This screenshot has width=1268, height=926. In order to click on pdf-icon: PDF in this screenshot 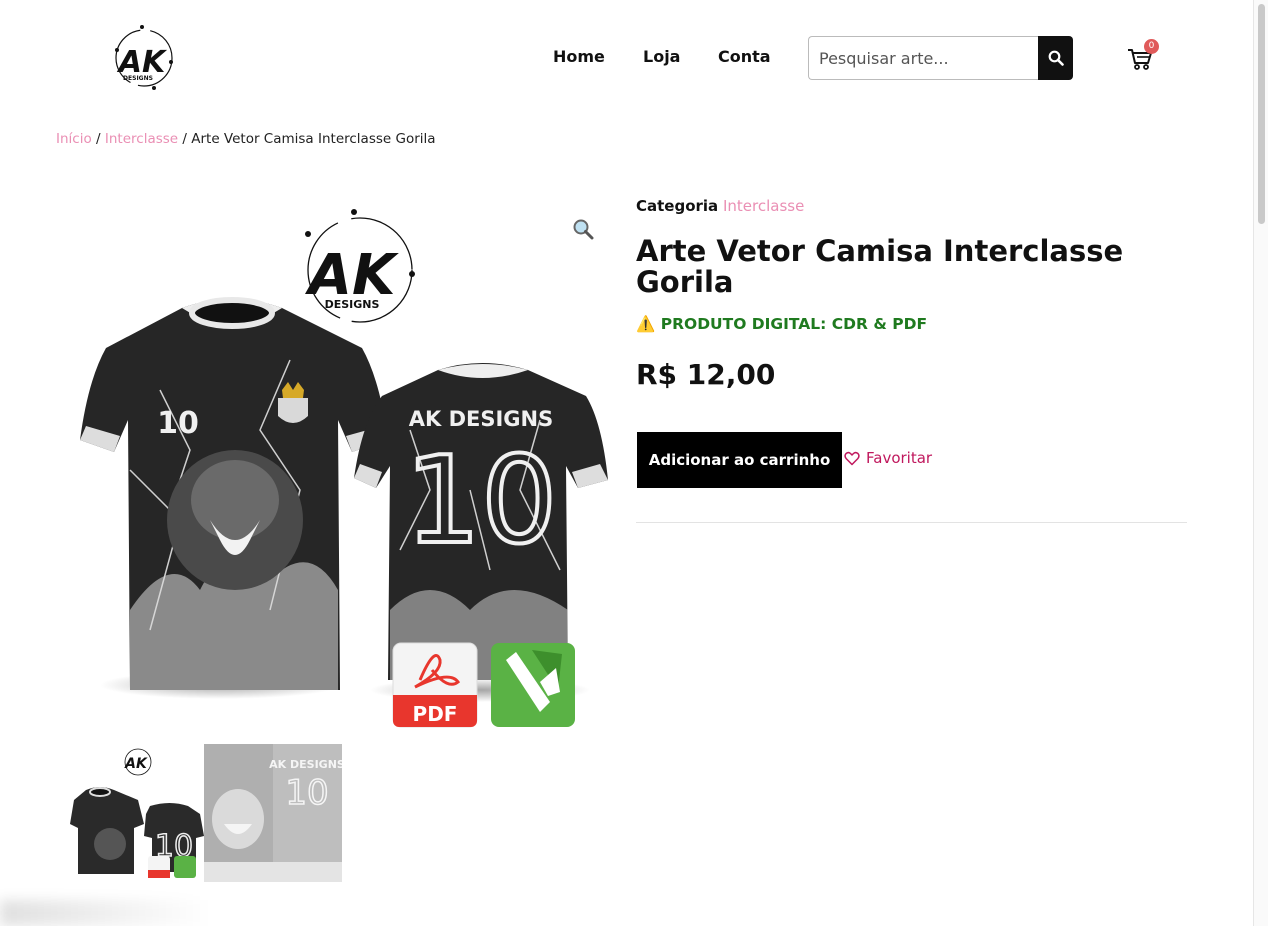, I will do `click(435, 685)`.